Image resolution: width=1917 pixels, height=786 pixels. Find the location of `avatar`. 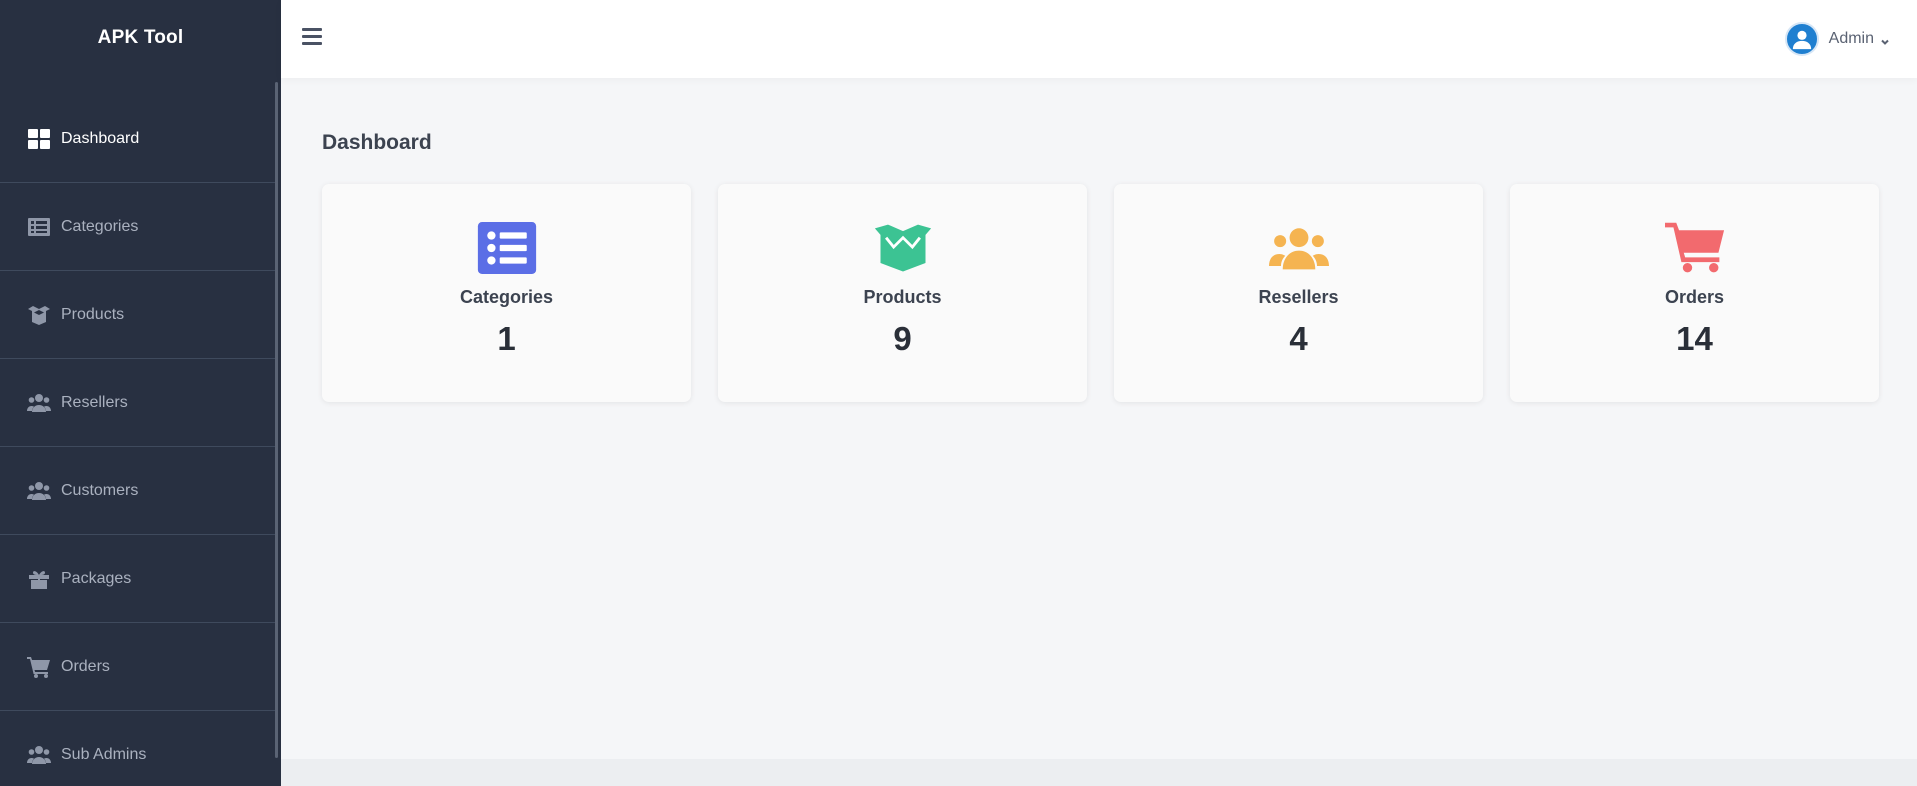

avatar is located at coordinates (1801, 39).